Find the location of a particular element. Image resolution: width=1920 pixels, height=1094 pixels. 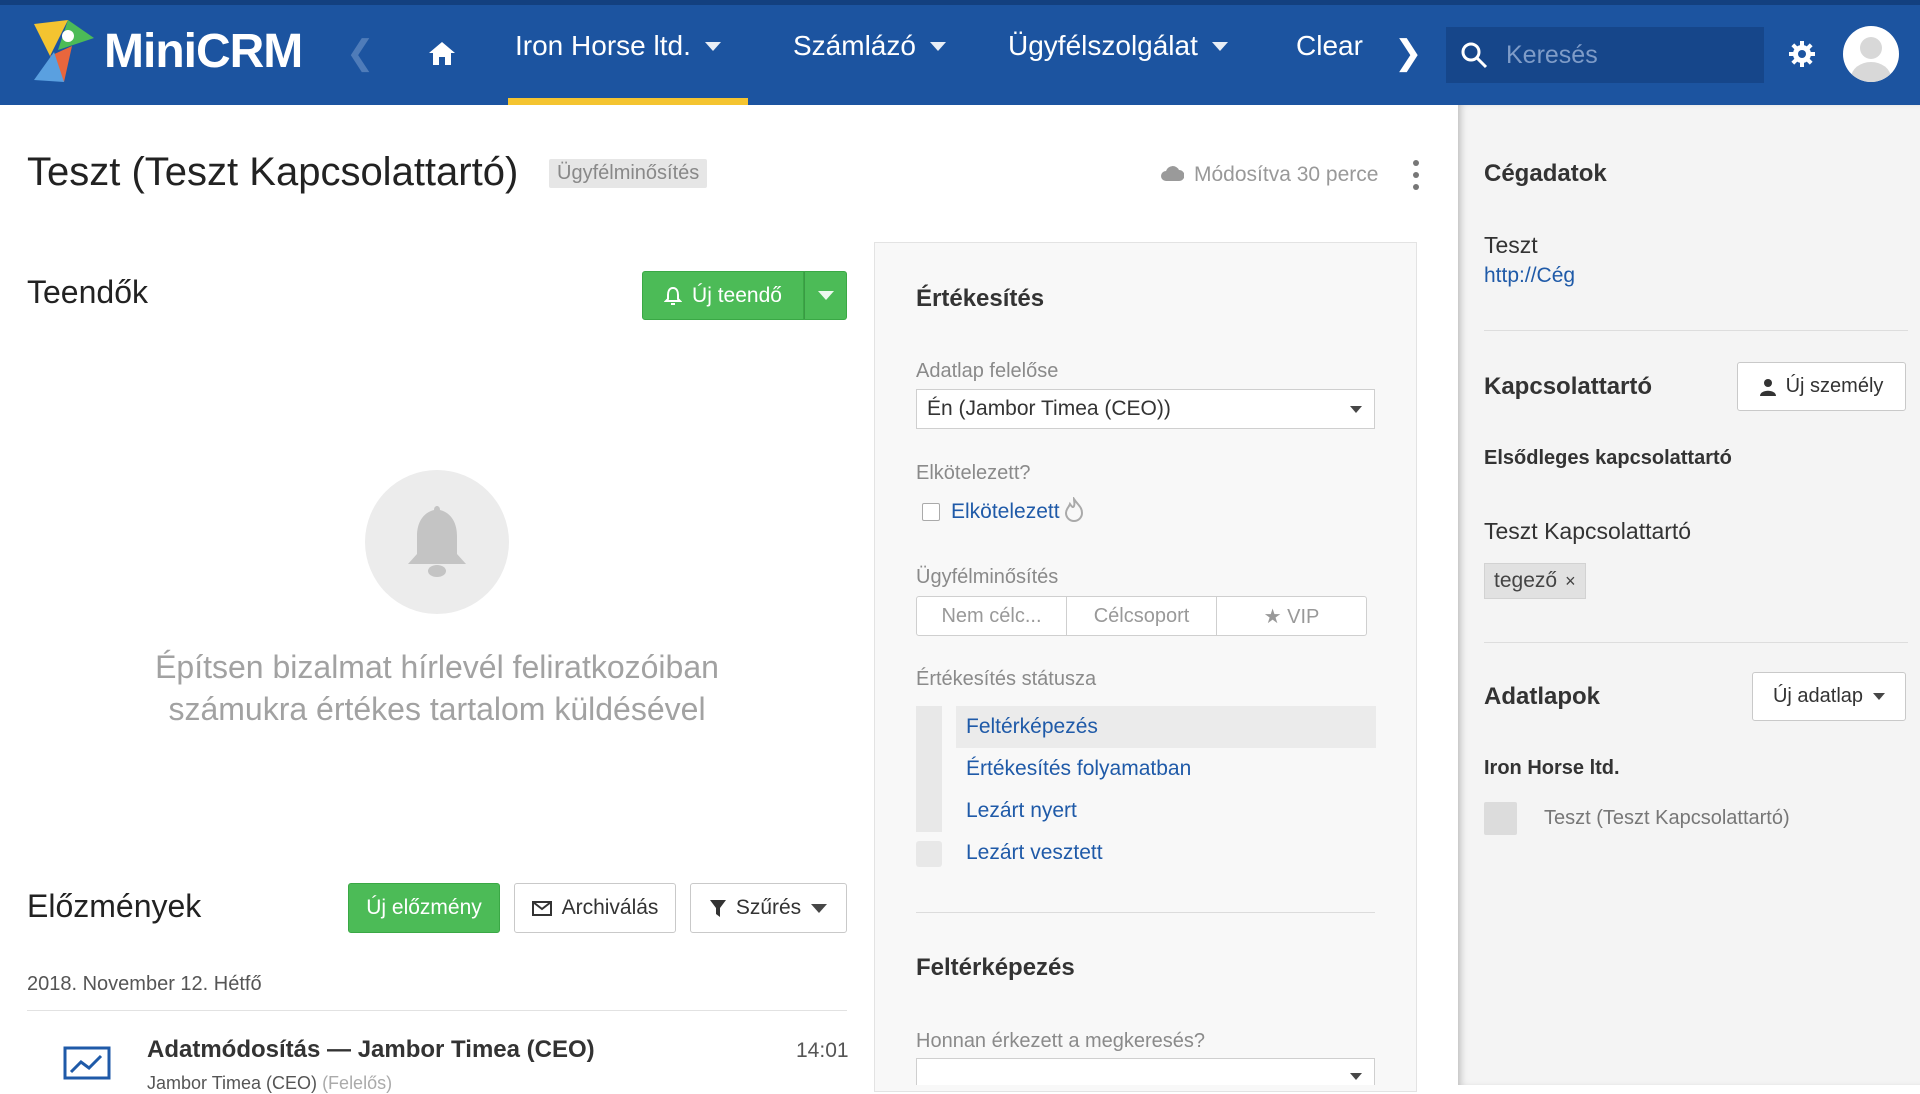

nav-item-label: Számlázó is located at coordinates (854, 45).